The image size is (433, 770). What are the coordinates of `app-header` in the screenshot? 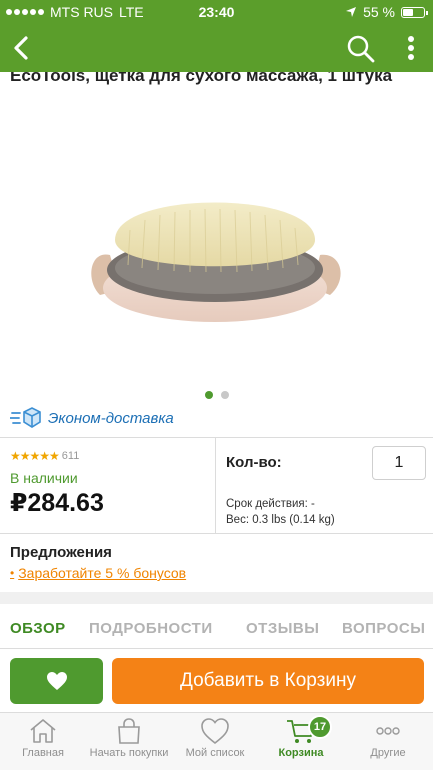 It's located at (216, 48).